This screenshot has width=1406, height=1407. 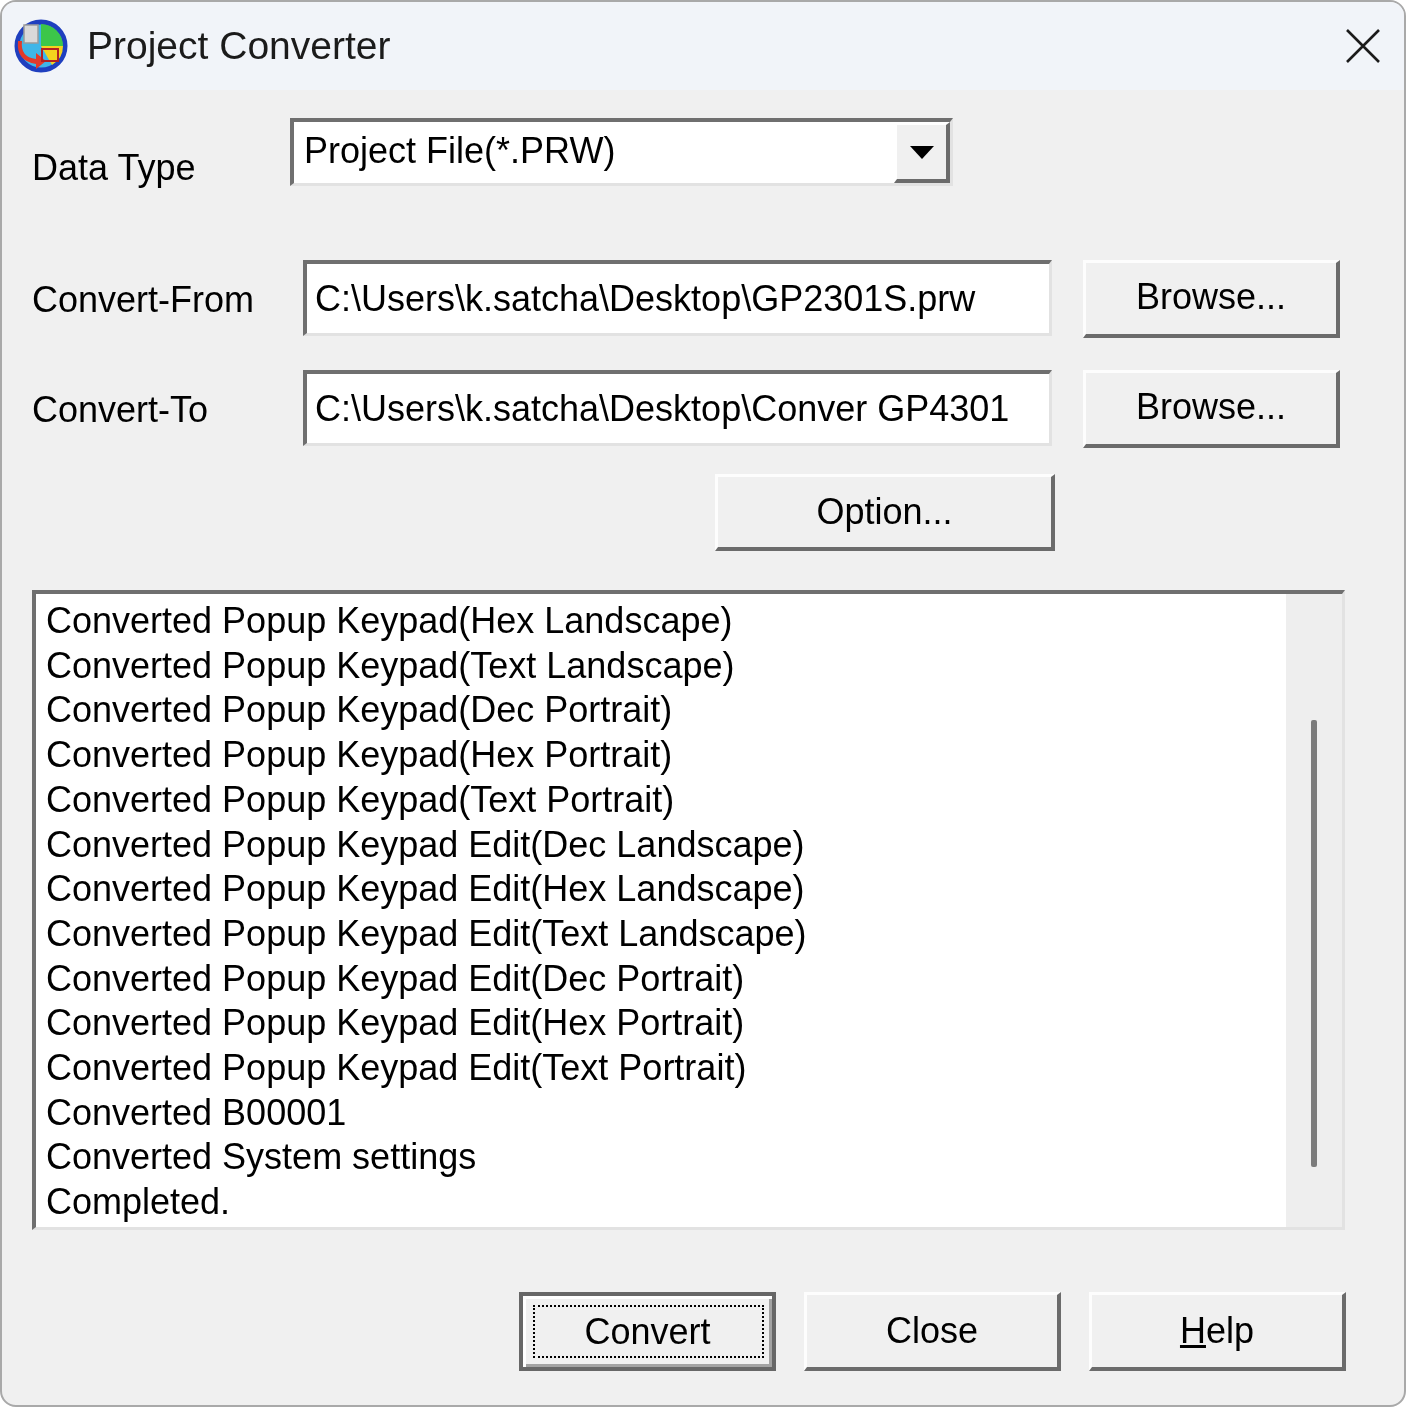 What do you see at coordinates (114, 167) in the screenshot?
I see `field-label: Data Type` at bounding box center [114, 167].